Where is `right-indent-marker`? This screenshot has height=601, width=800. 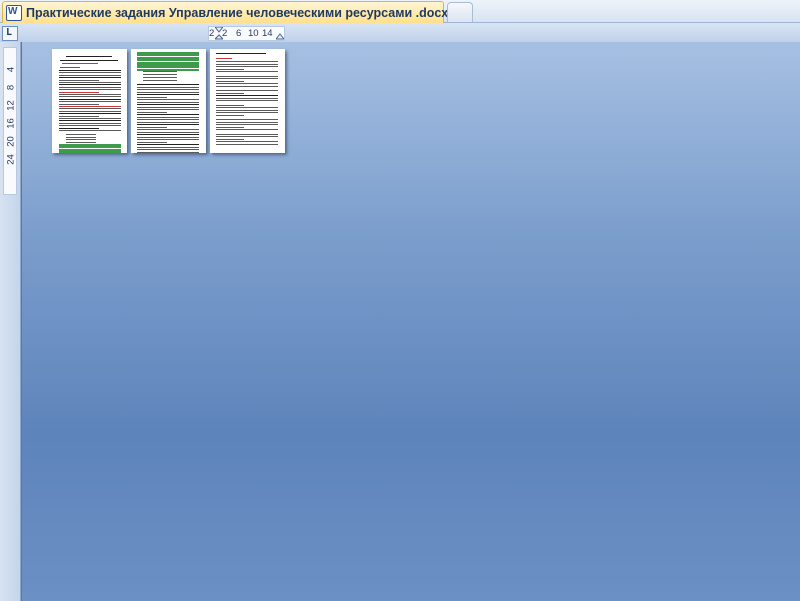
right-indent-marker is located at coordinates (280, 34).